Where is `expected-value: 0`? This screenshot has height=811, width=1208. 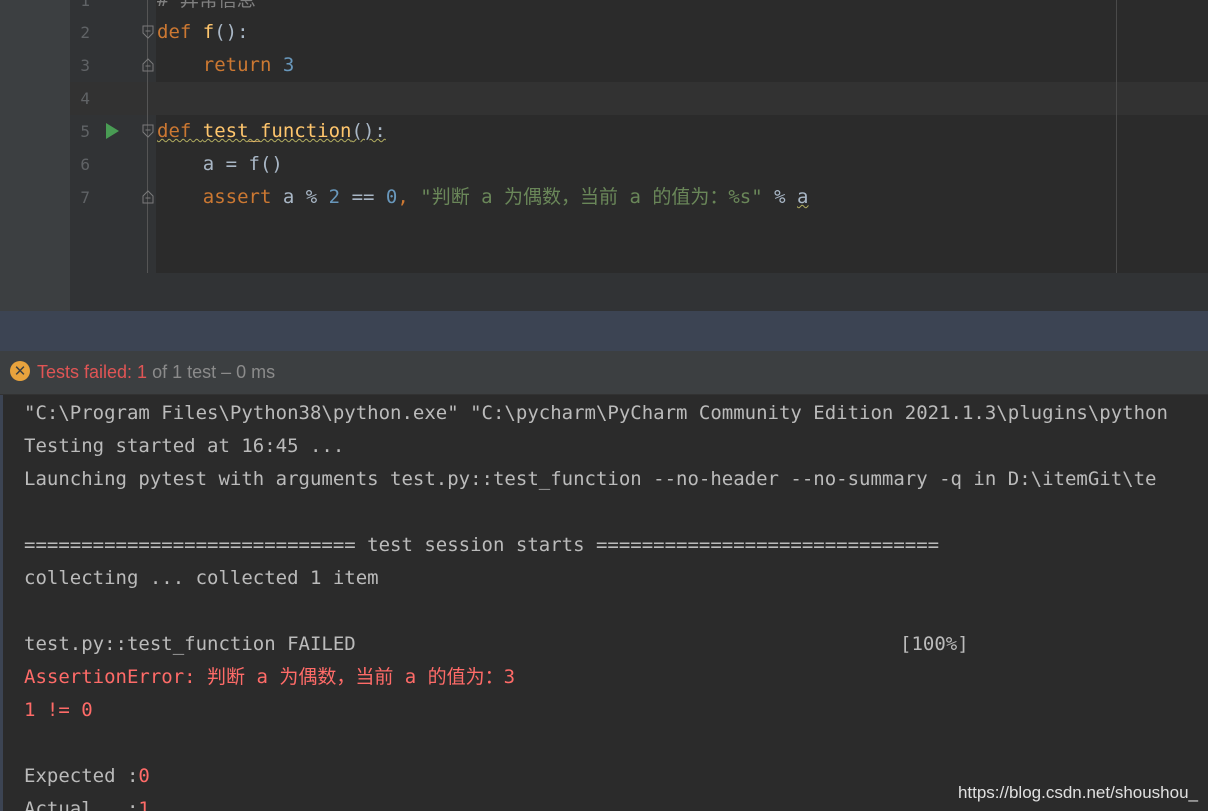 expected-value: 0 is located at coordinates (144, 776).